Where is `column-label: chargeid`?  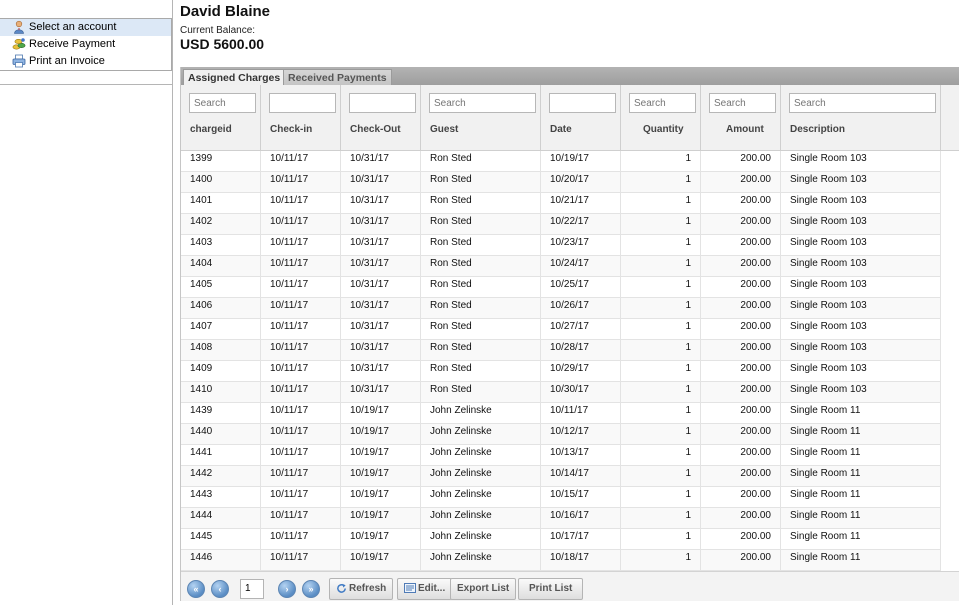
column-label: chargeid is located at coordinates (211, 129).